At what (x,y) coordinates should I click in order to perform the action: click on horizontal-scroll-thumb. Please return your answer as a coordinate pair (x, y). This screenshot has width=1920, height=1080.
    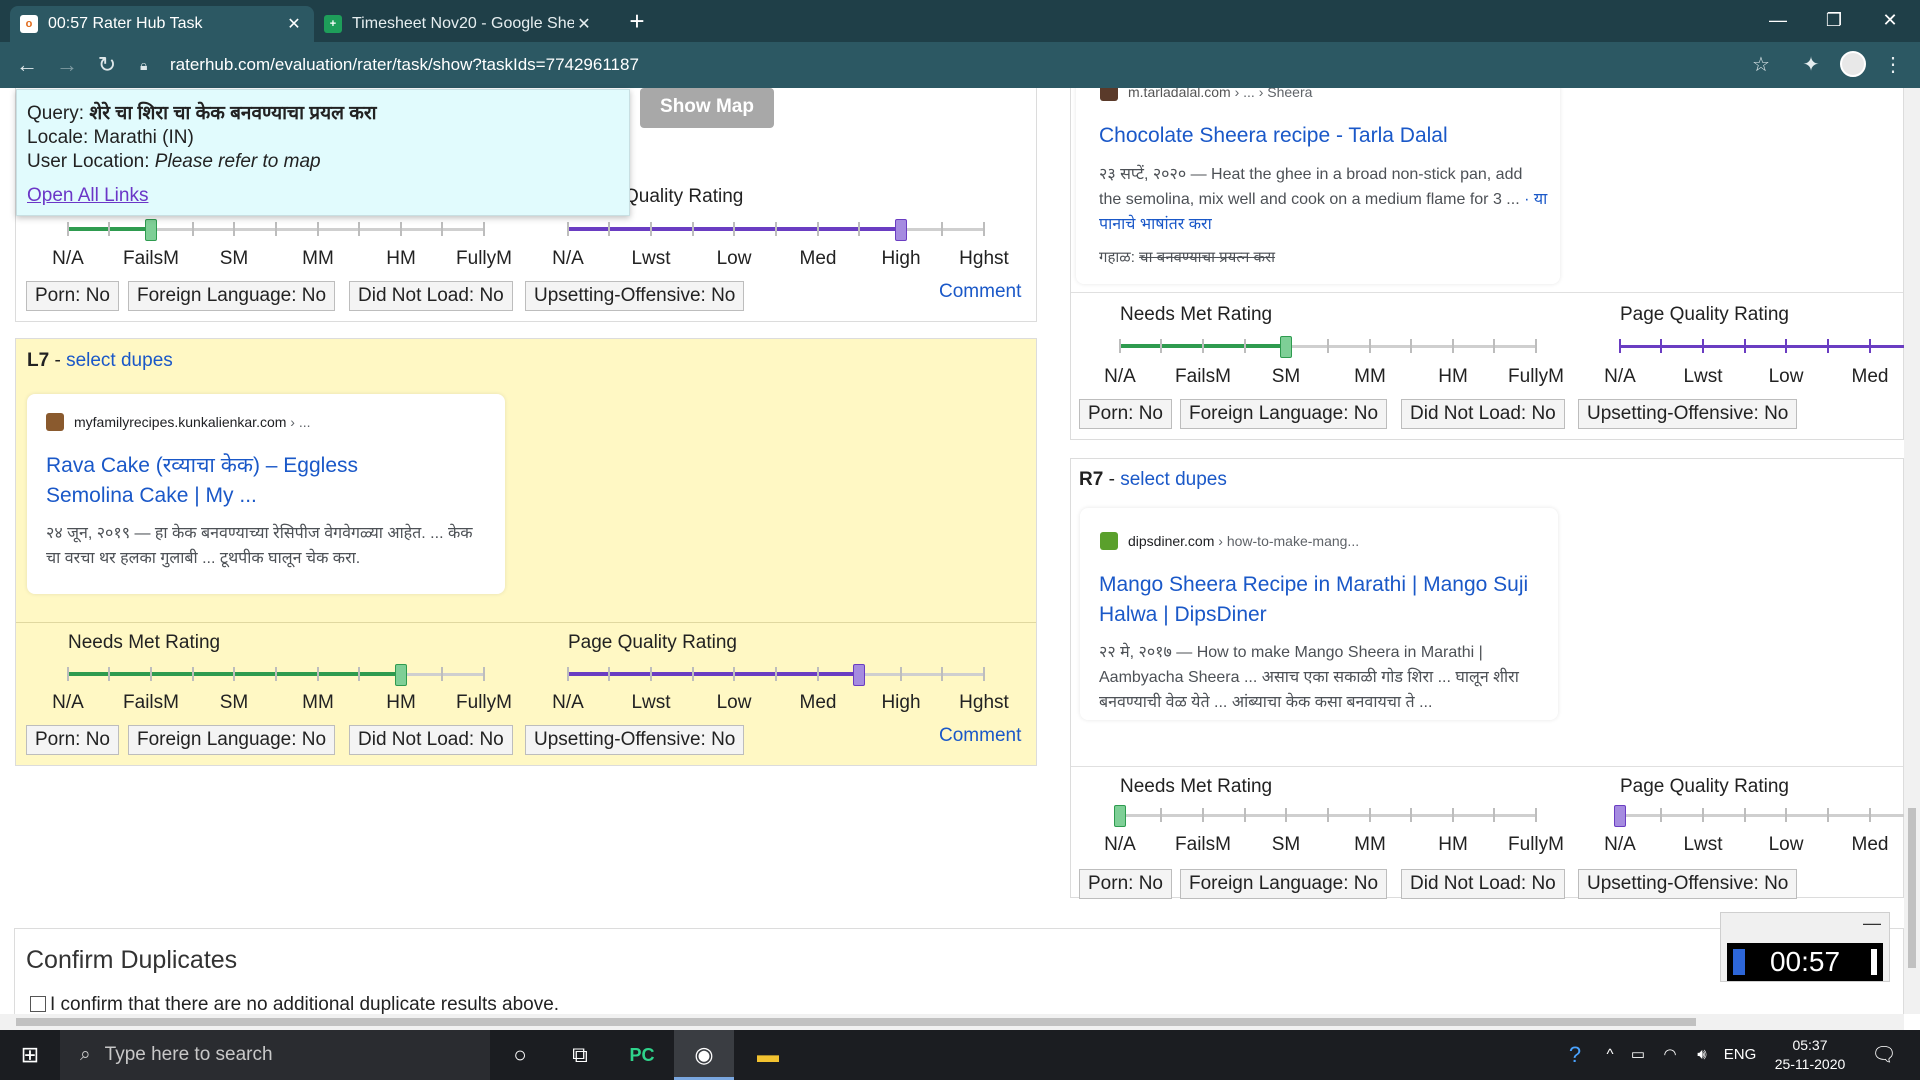
    Looking at the image, I should click on (856, 1022).